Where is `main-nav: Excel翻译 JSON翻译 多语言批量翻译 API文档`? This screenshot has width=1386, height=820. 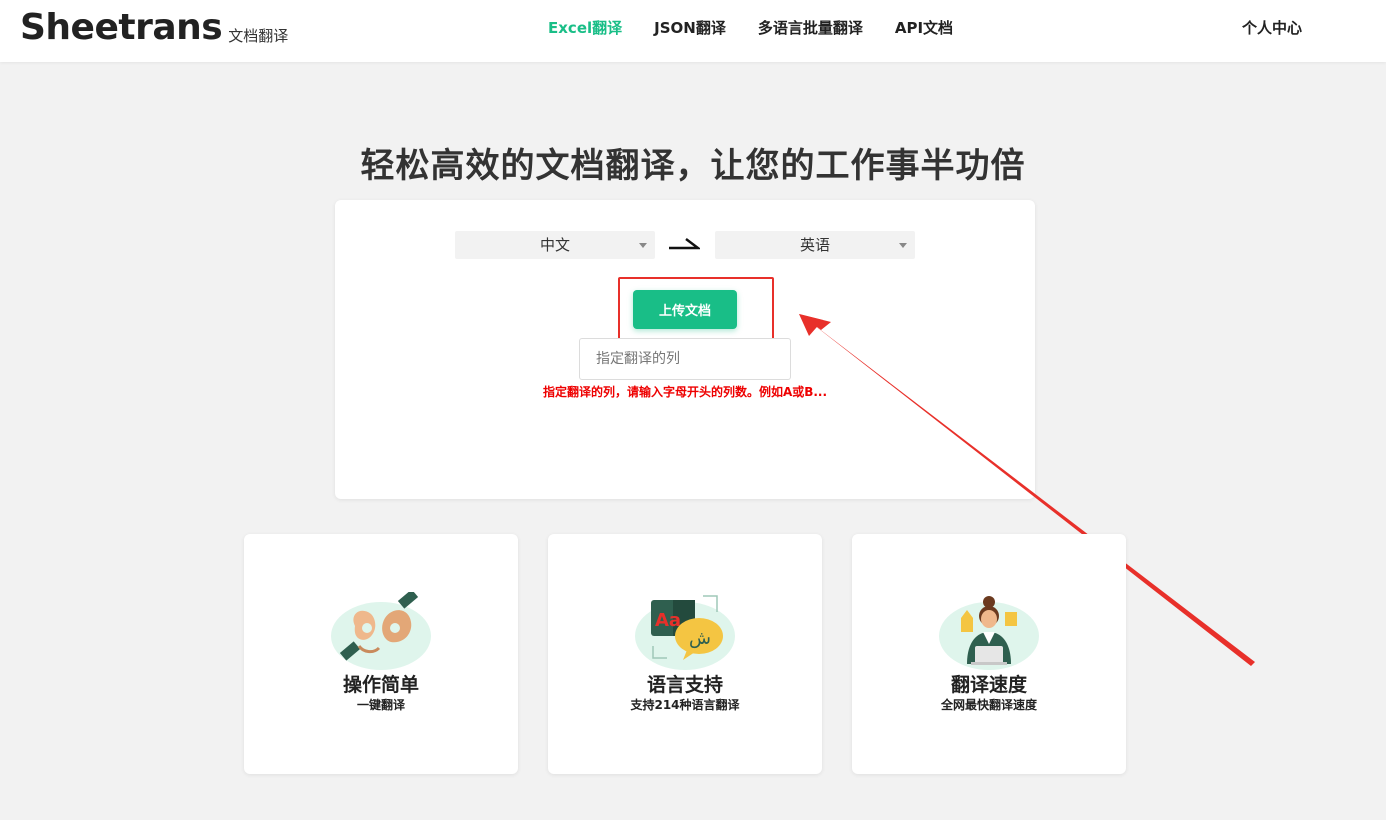 main-nav: Excel翻译 JSON翻译 多语言批量翻译 API文档 is located at coordinates (766, 27).